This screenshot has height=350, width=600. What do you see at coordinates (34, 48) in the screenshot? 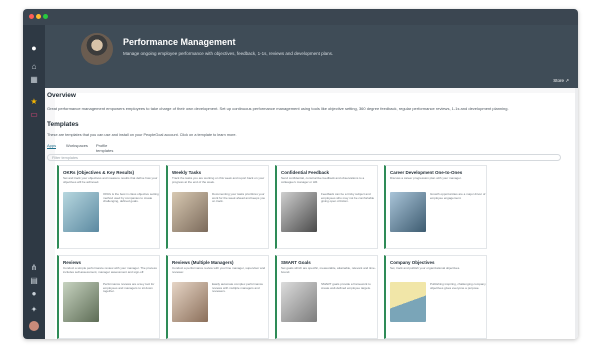
I see `logo-icon: ●` at bounding box center [34, 48].